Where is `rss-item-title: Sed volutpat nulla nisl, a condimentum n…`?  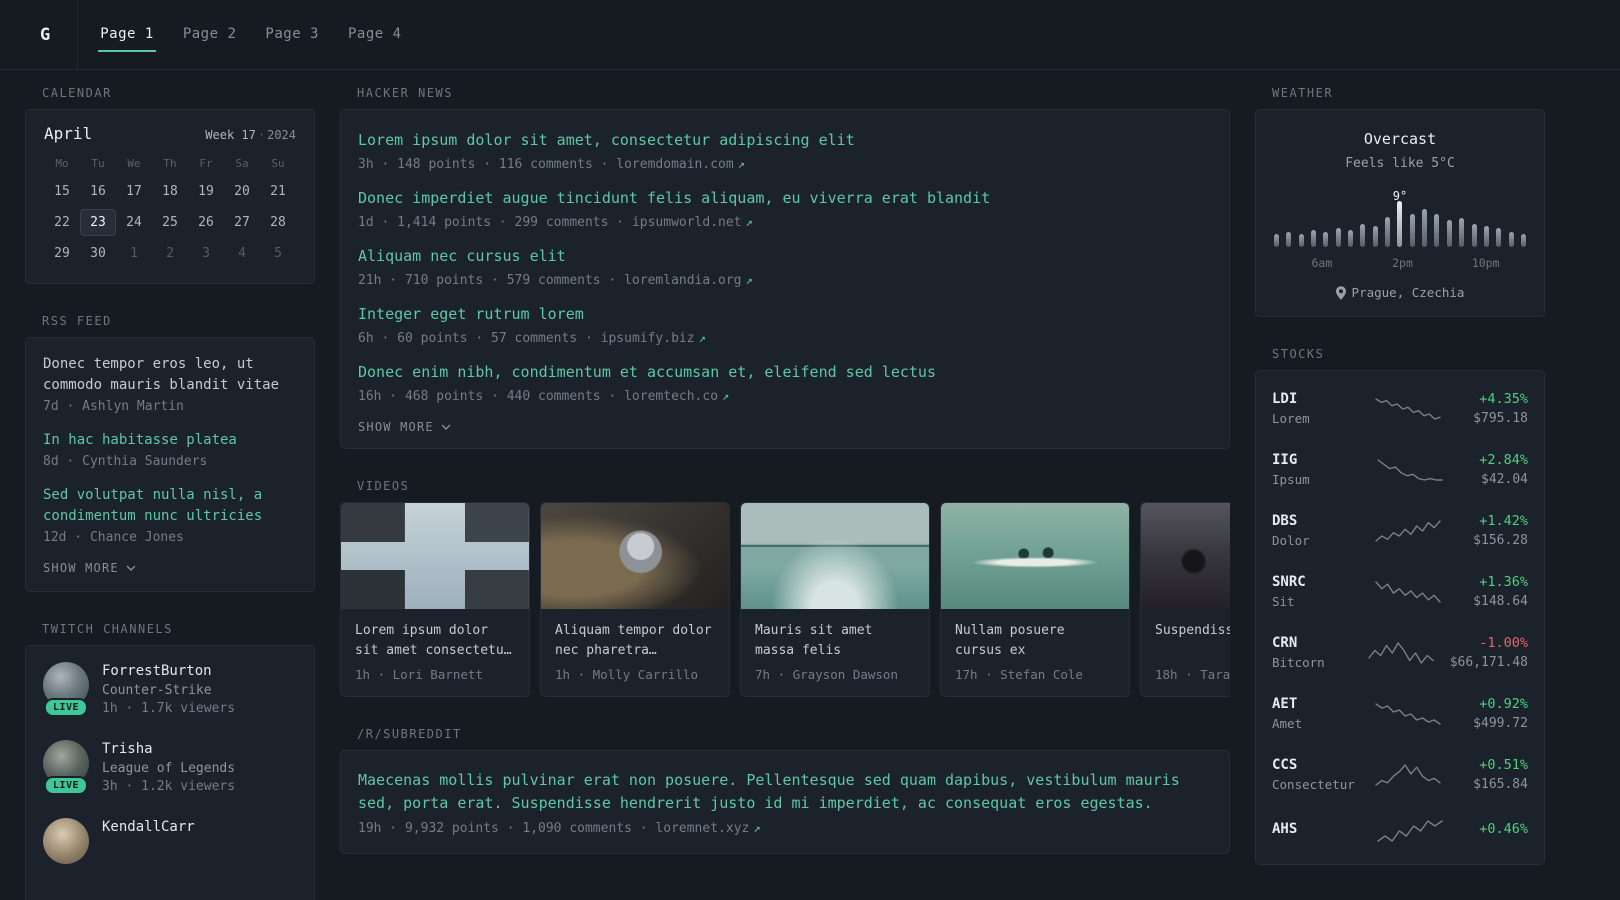
rss-item-title: Sed volutpat nulla nisl, a condimentum n… is located at coordinates (170, 506).